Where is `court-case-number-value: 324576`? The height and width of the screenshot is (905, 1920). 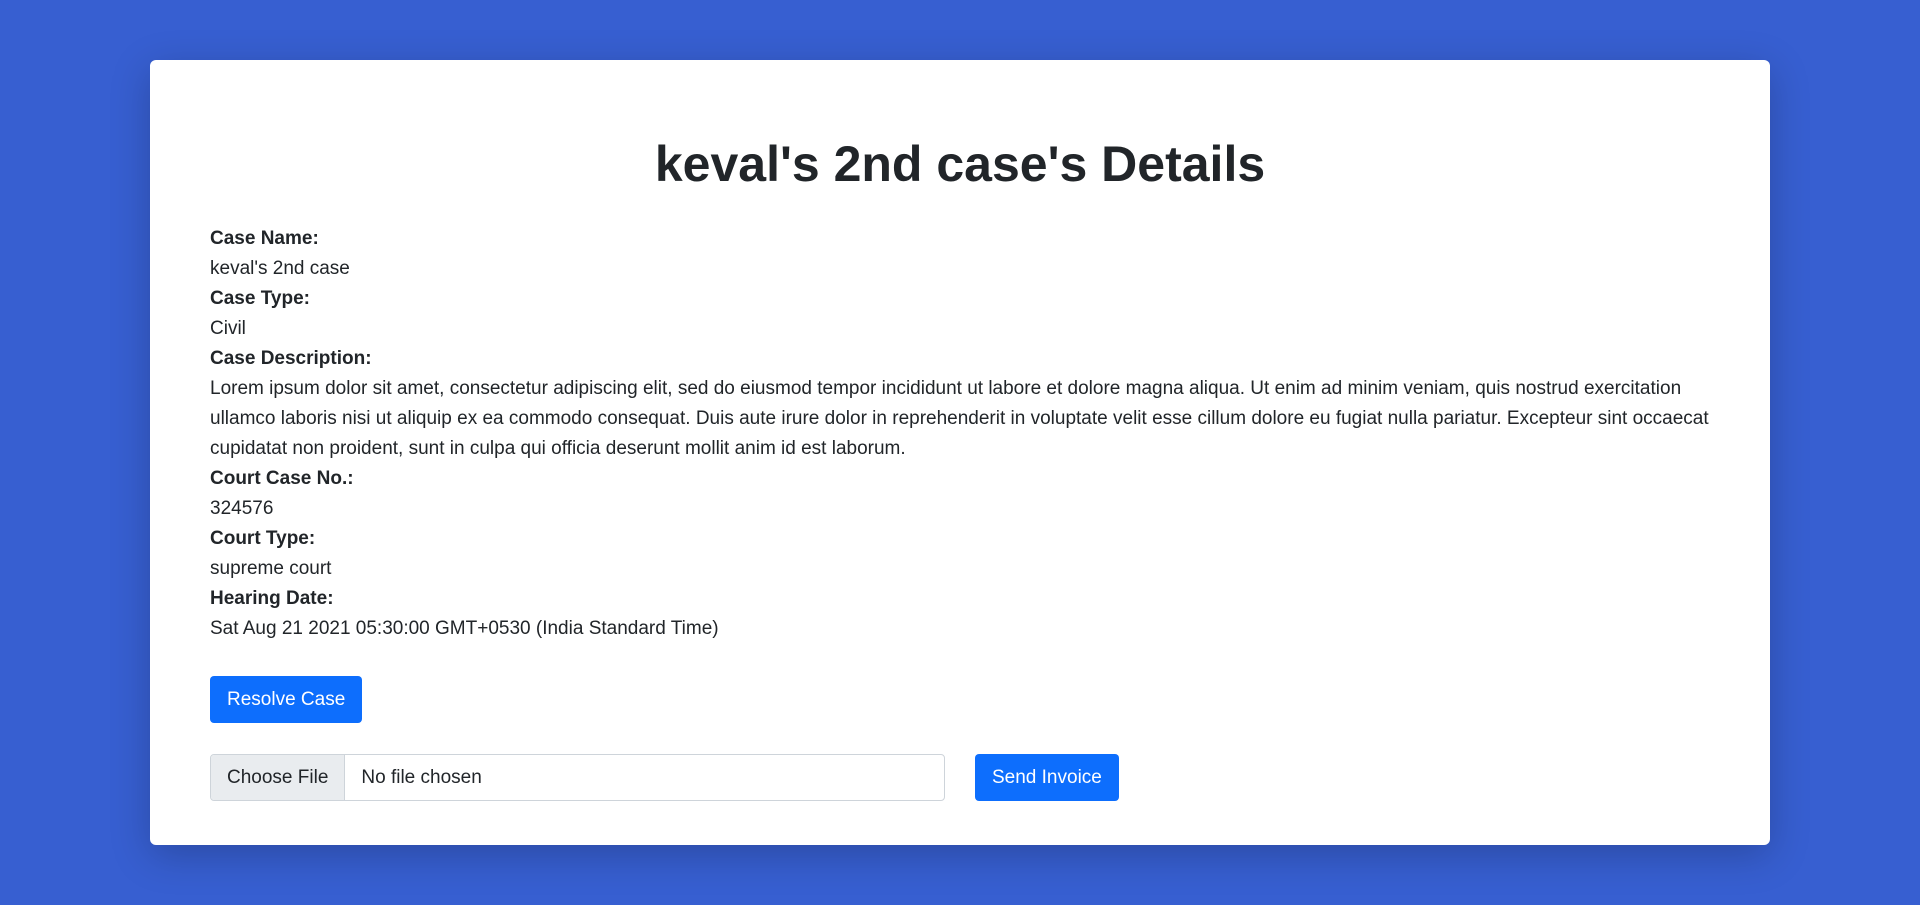 court-case-number-value: 324576 is located at coordinates (242, 508).